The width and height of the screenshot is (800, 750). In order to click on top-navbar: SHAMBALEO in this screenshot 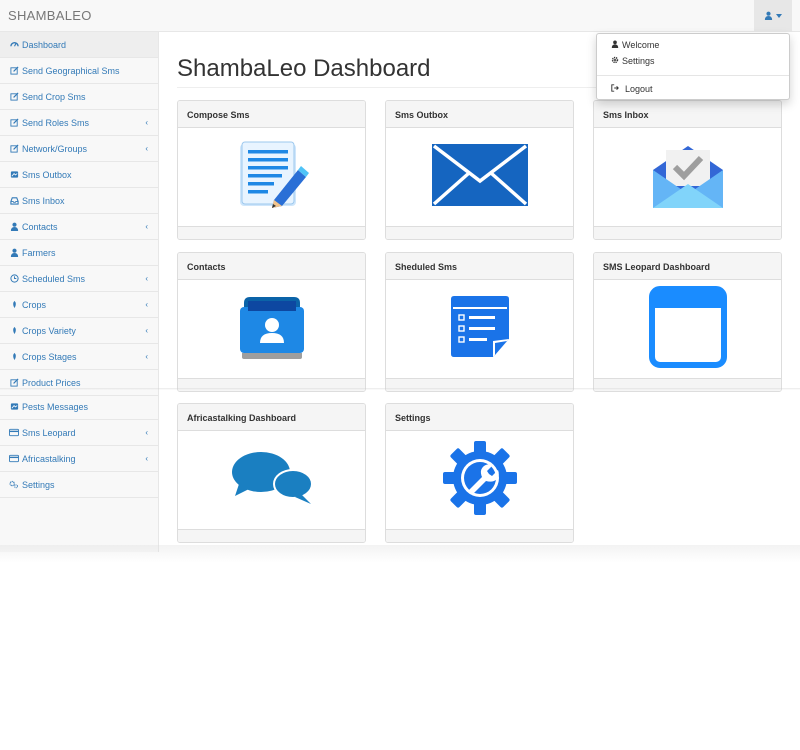, I will do `click(400, 16)`.